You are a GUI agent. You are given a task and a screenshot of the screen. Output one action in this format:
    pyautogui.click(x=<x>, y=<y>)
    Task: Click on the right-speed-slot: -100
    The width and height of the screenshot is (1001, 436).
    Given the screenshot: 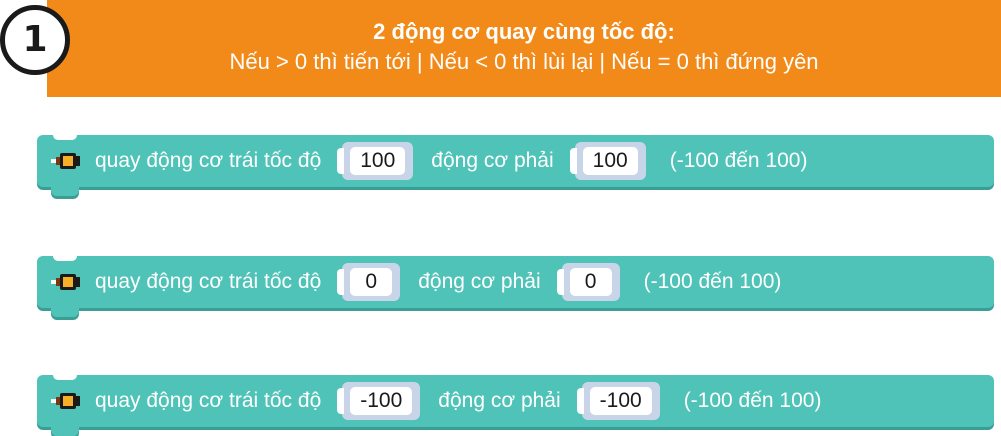 What is the action you would take?
    pyautogui.click(x=618, y=401)
    